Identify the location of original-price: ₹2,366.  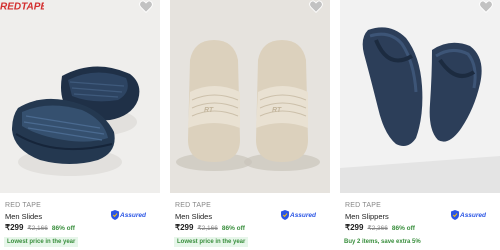
(377, 228).